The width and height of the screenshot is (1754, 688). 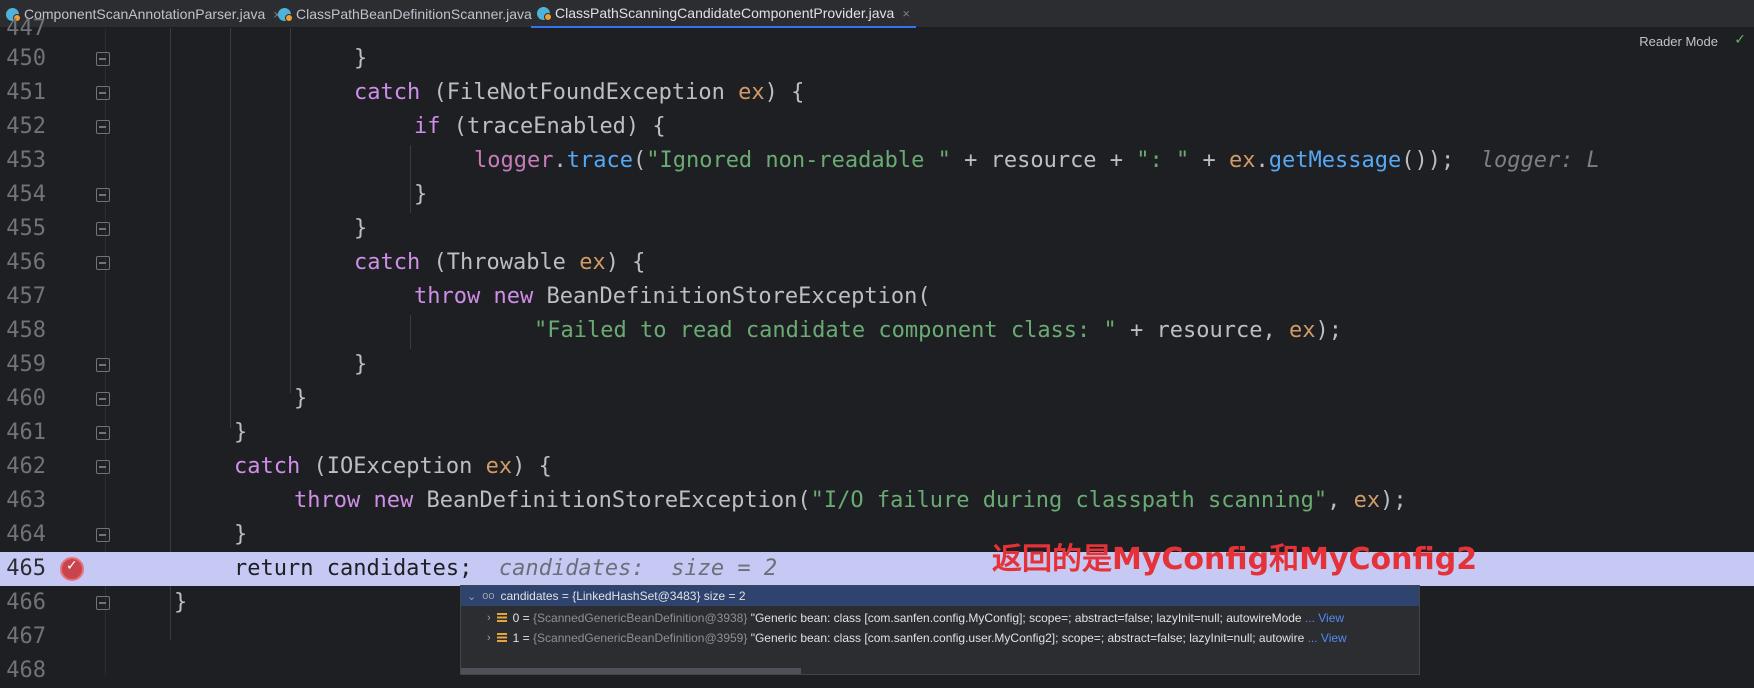 What do you see at coordinates (579, 93) in the screenshot?
I see `code-text: catch (FileNotFoundException ex) {` at bounding box center [579, 93].